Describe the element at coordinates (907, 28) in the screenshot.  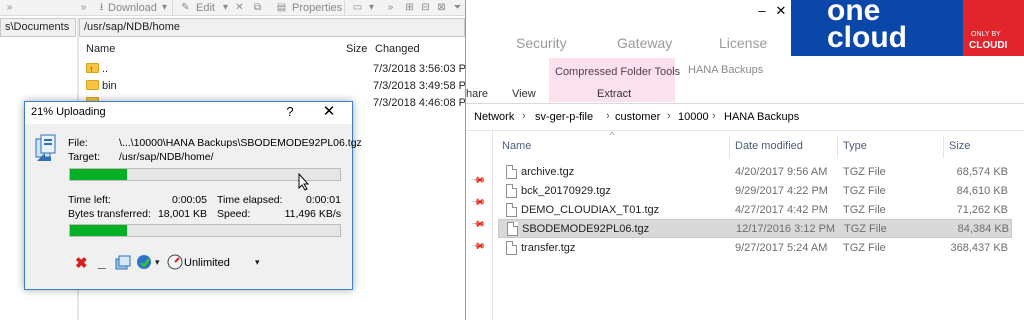
I see `cloudiax-banner: one cloud ONLY BY CLOUDI` at that location.